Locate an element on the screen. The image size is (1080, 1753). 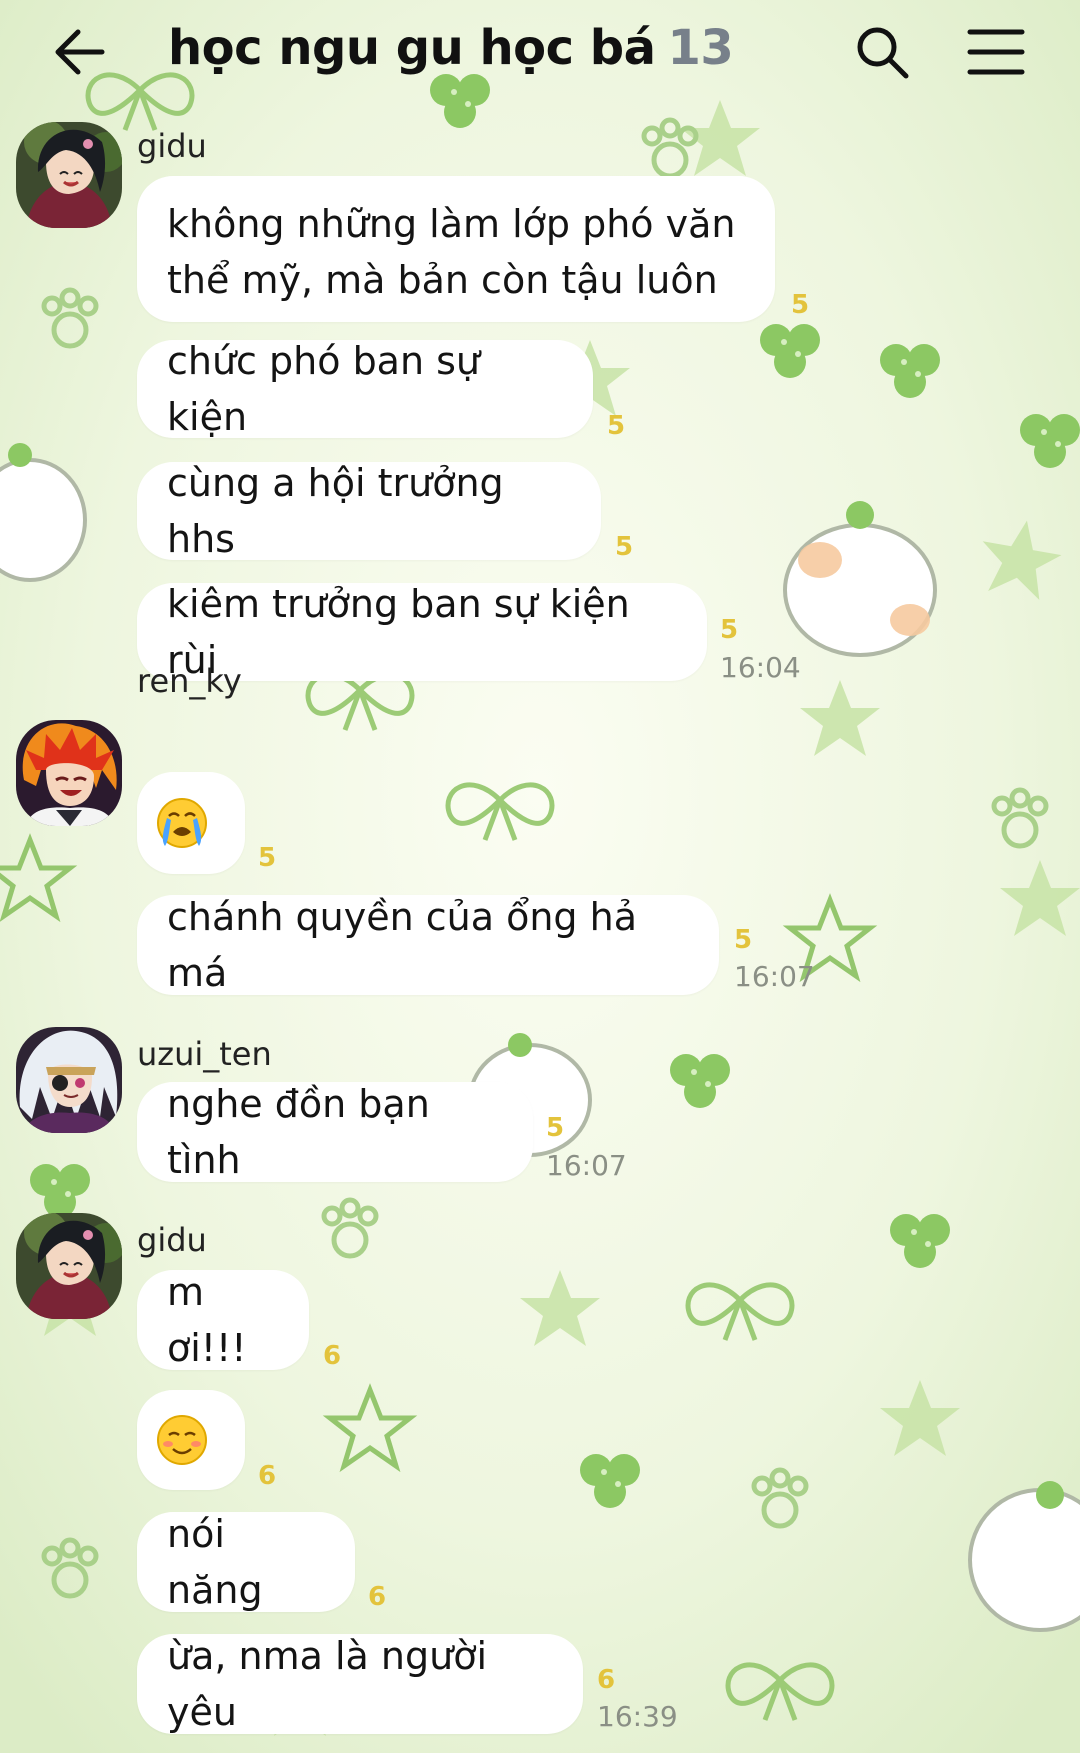
menu-icon is located at coordinates (996, 52).